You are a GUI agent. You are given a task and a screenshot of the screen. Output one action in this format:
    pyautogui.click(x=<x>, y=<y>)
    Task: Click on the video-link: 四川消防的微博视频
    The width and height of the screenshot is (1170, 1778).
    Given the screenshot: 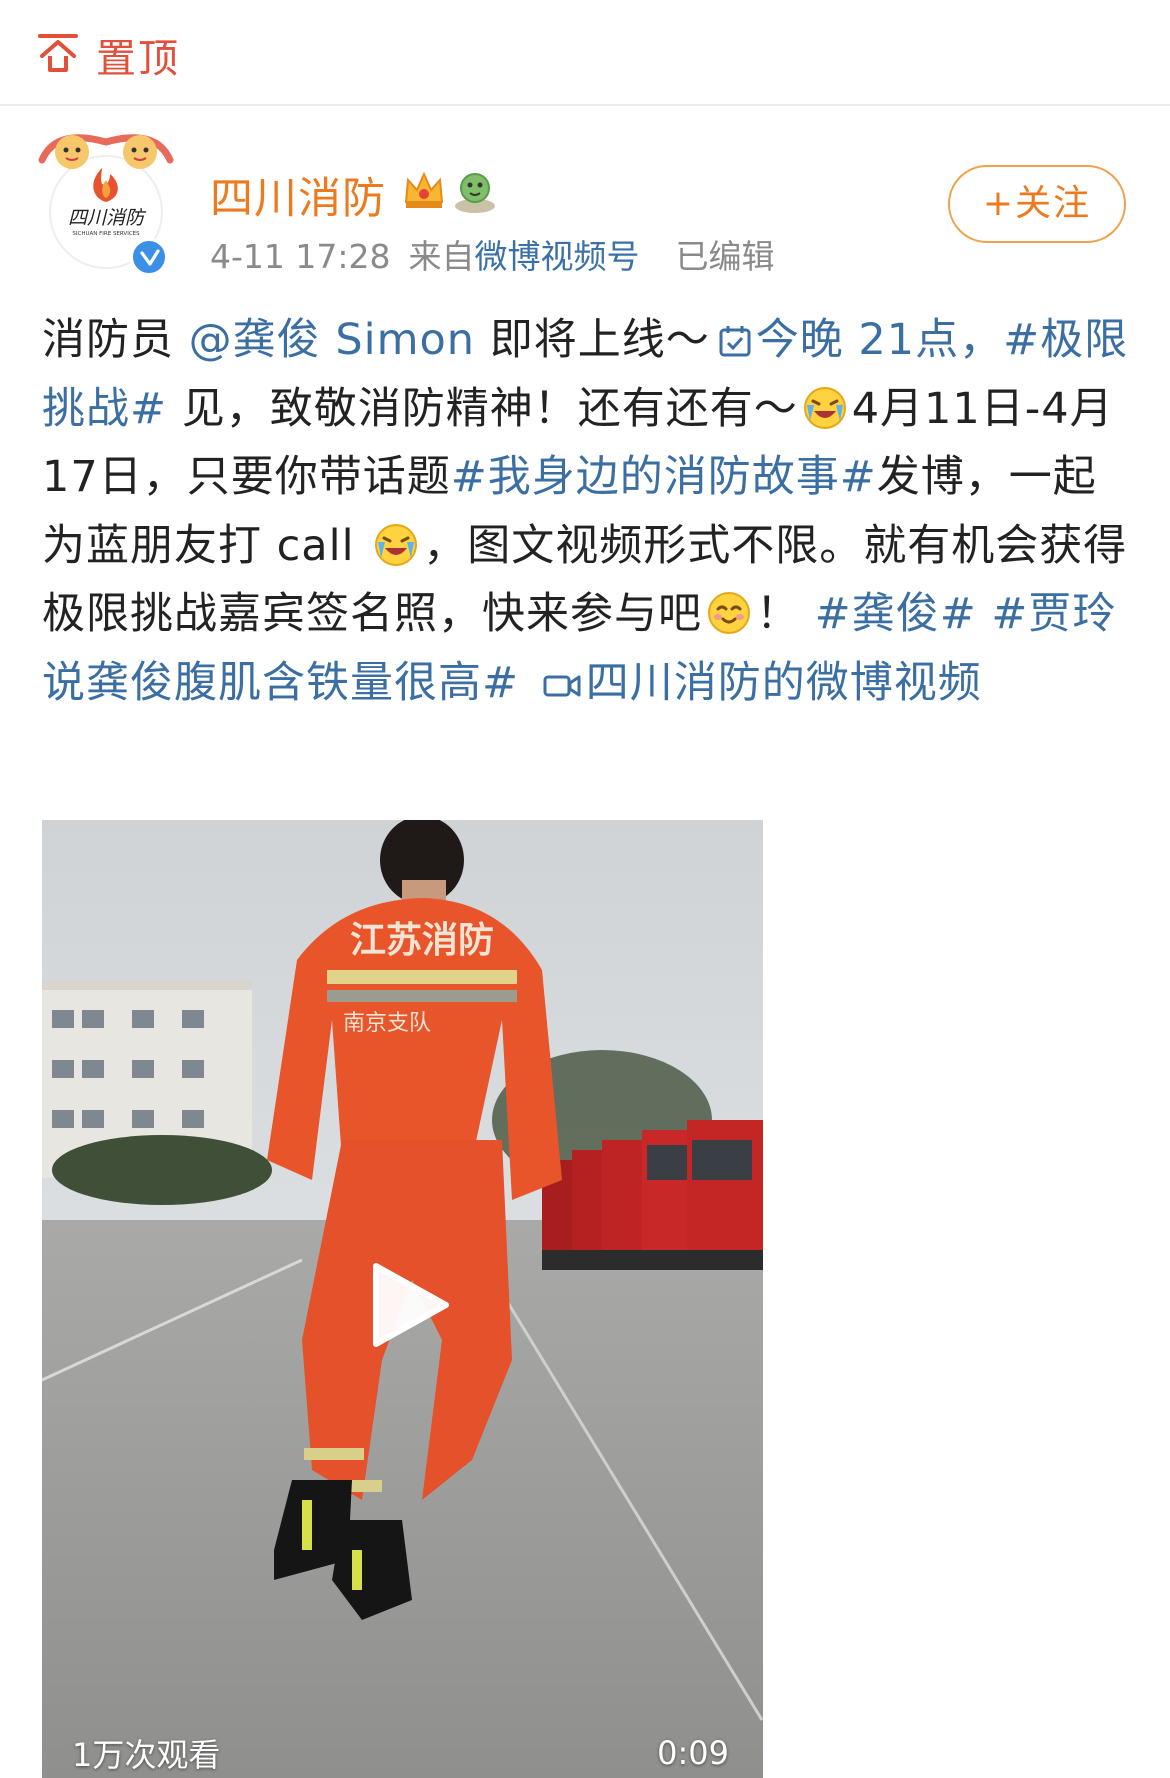 What is the action you would take?
    pyautogui.click(x=784, y=683)
    